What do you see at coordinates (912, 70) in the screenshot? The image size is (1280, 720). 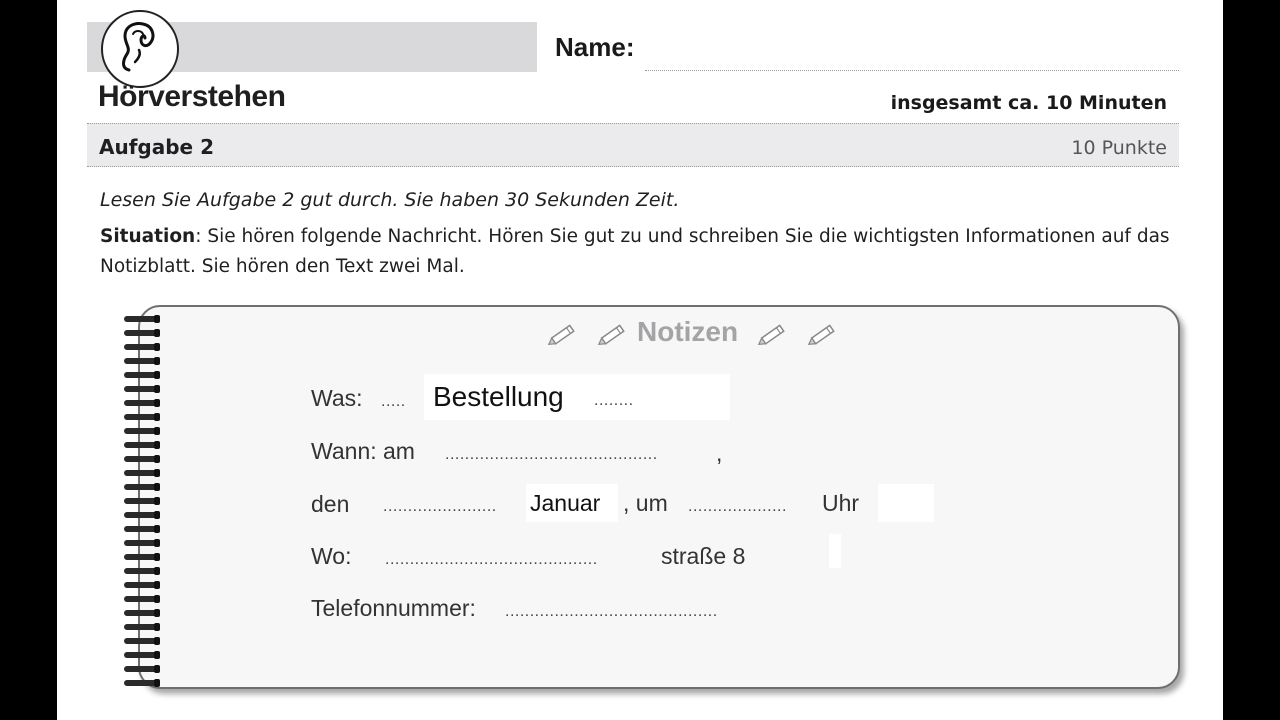 I see `name-line` at bounding box center [912, 70].